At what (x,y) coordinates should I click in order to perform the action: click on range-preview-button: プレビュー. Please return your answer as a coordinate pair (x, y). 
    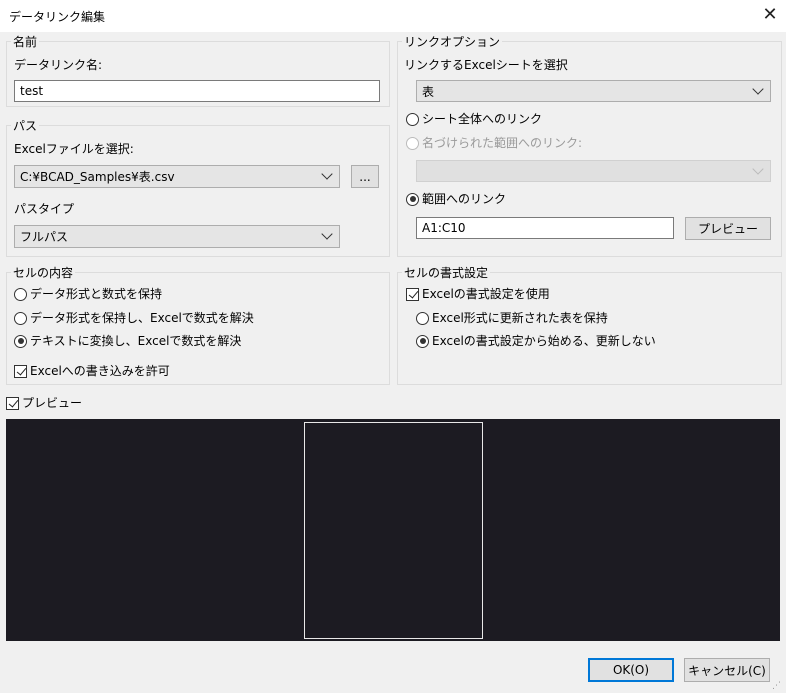
    Looking at the image, I should click on (728, 228).